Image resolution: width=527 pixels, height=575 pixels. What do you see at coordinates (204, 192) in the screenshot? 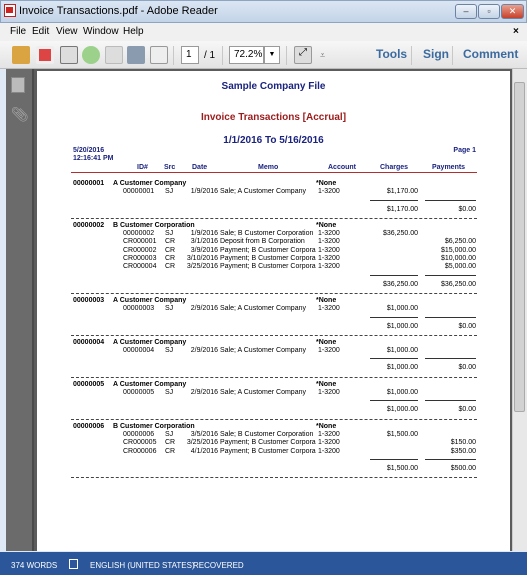
I see `tx-date: 1/9/2016` at bounding box center [204, 192].